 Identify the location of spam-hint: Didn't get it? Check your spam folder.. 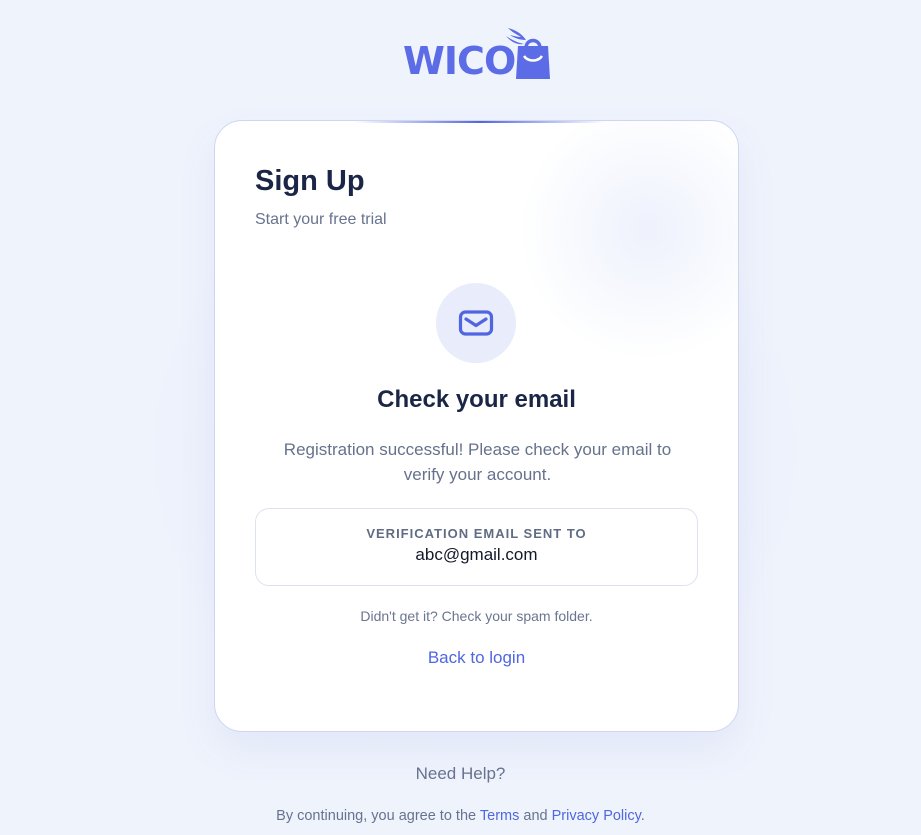
(476, 616).